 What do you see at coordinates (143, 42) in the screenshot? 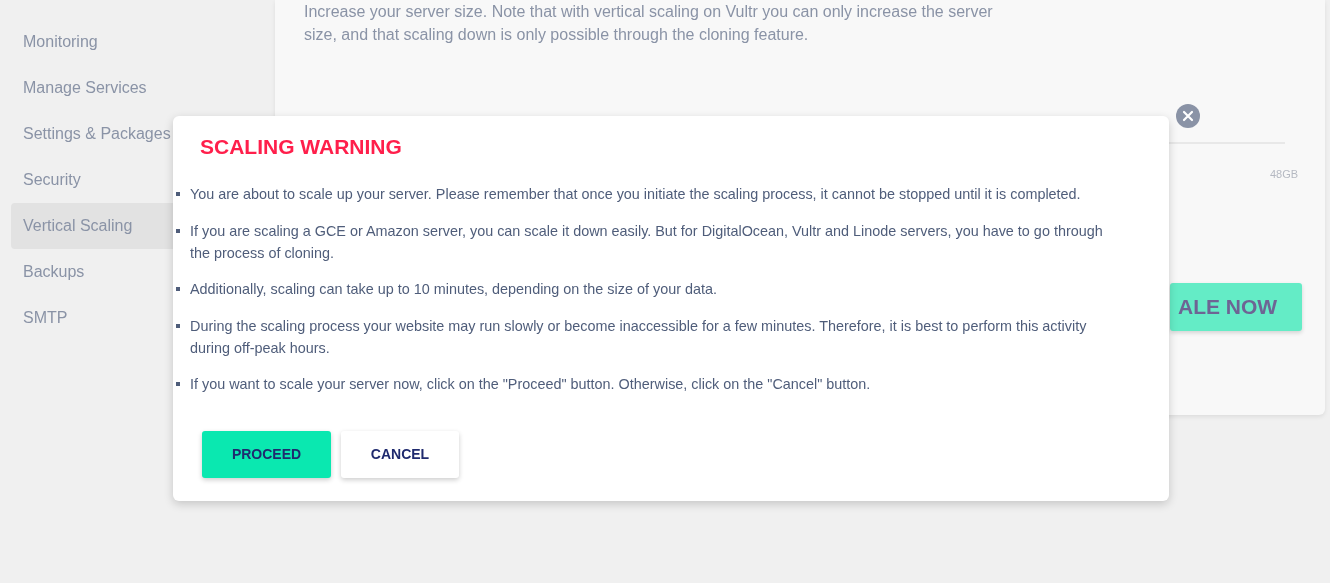
I see `sidebar-item: Monitoring` at bounding box center [143, 42].